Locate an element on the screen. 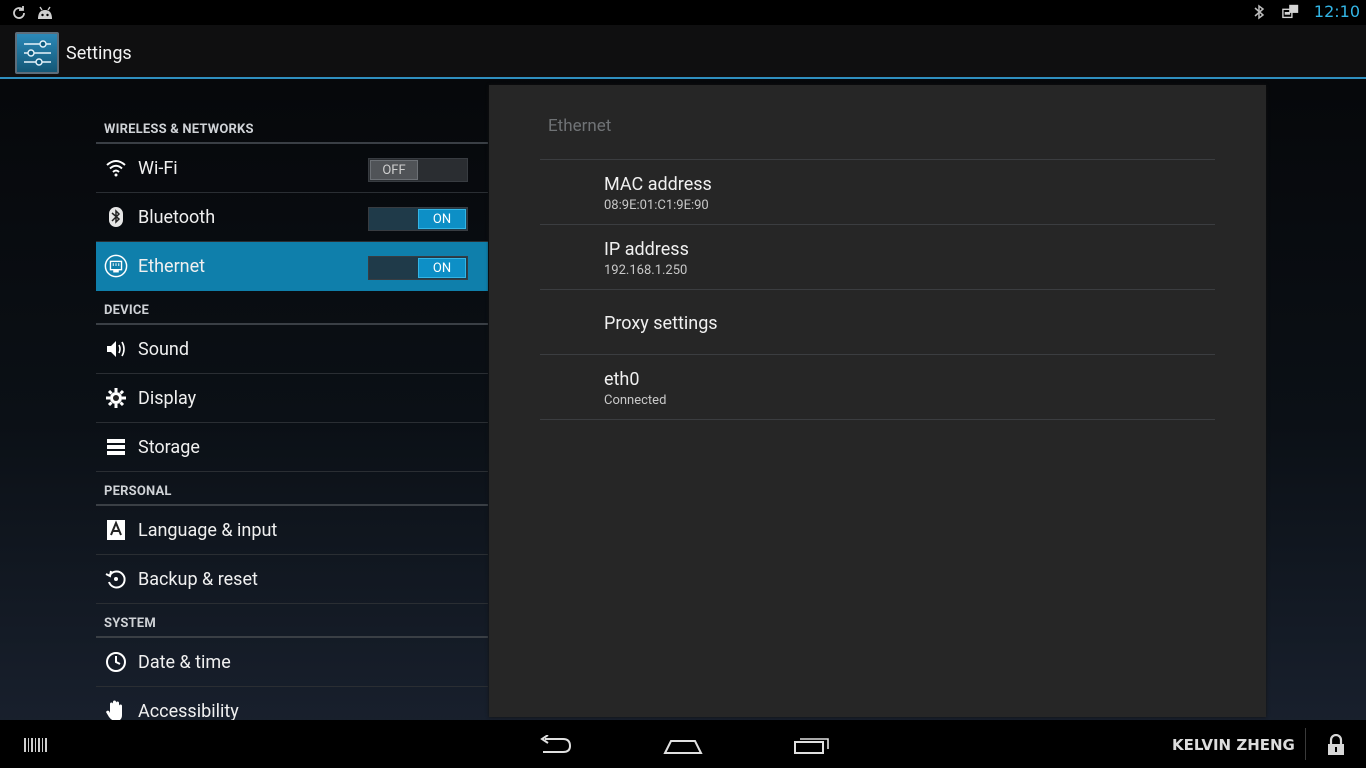  eth0-item: eth0 Connected is located at coordinates (877, 387).